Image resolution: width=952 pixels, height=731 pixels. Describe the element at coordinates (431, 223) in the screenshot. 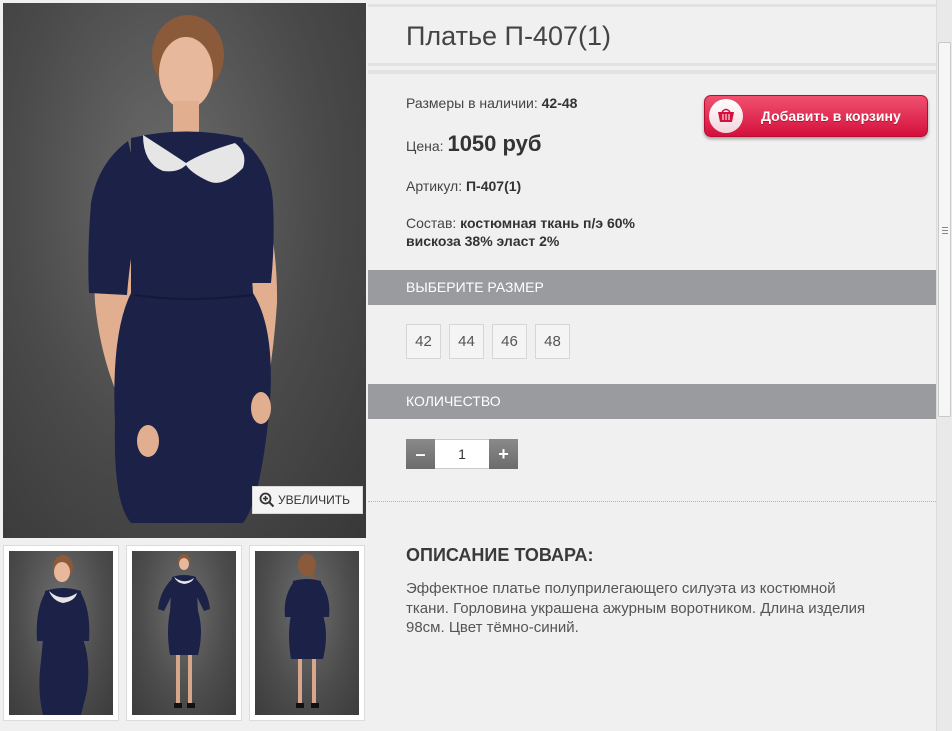

I see `composition-label: Состав:` at that location.